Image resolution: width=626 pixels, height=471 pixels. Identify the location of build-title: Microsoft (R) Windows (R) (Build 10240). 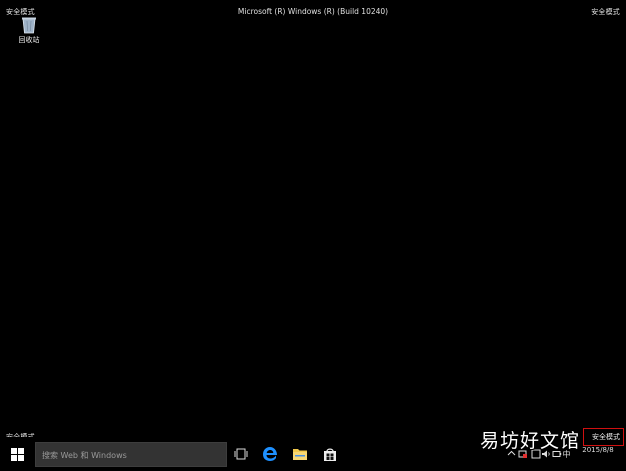
(313, 11).